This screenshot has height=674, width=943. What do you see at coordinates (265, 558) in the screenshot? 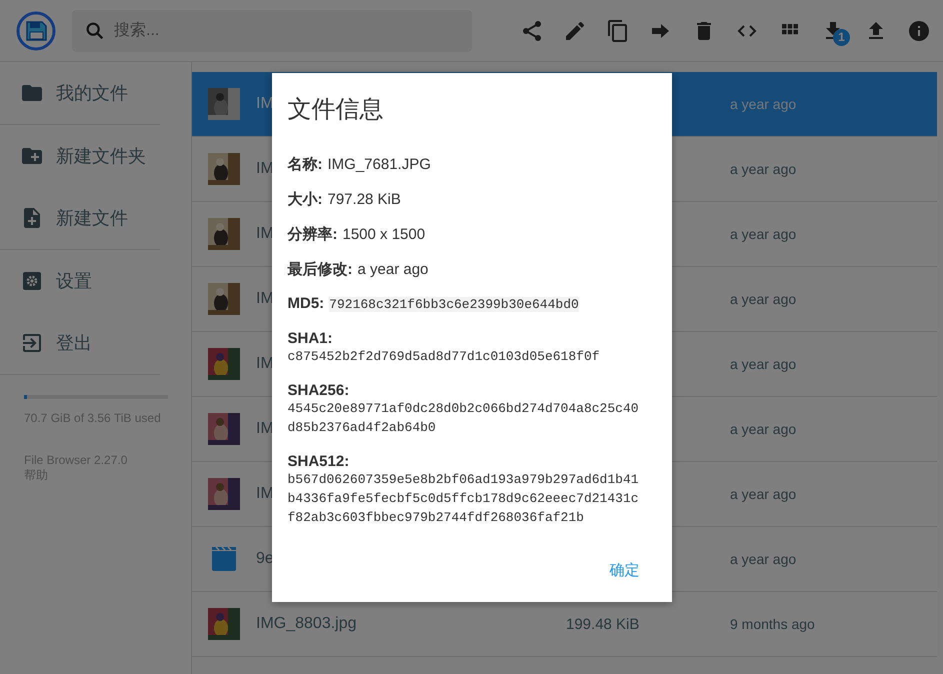
I see `file-name: 9e` at bounding box center [265, 558].